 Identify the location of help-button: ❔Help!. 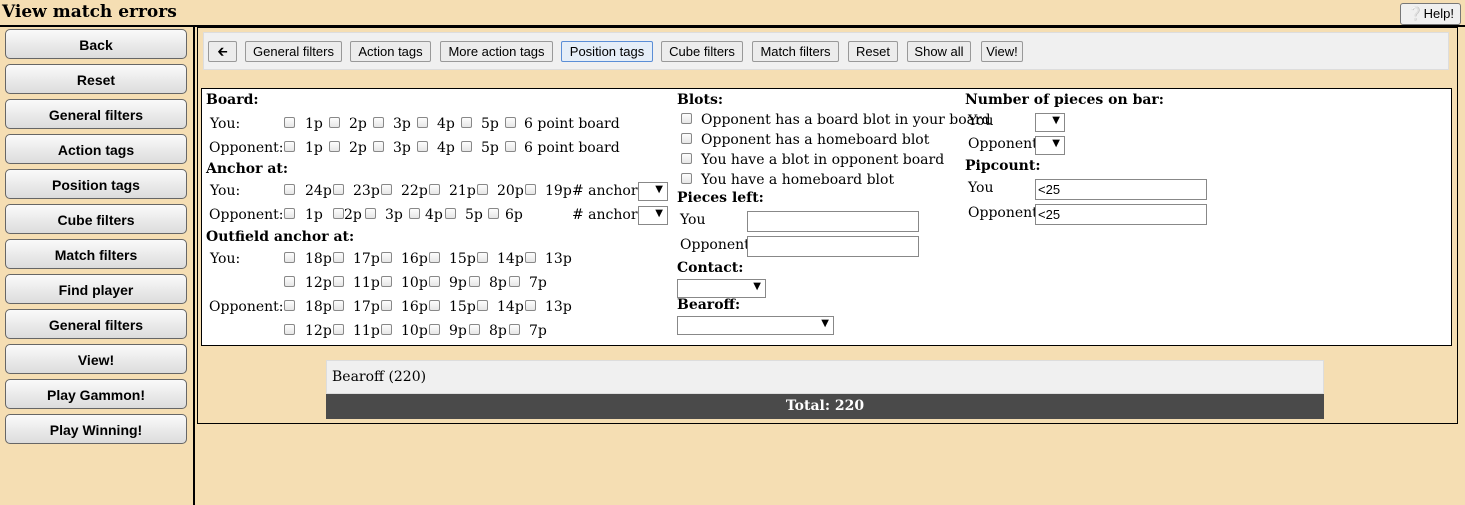
(1430, 14).